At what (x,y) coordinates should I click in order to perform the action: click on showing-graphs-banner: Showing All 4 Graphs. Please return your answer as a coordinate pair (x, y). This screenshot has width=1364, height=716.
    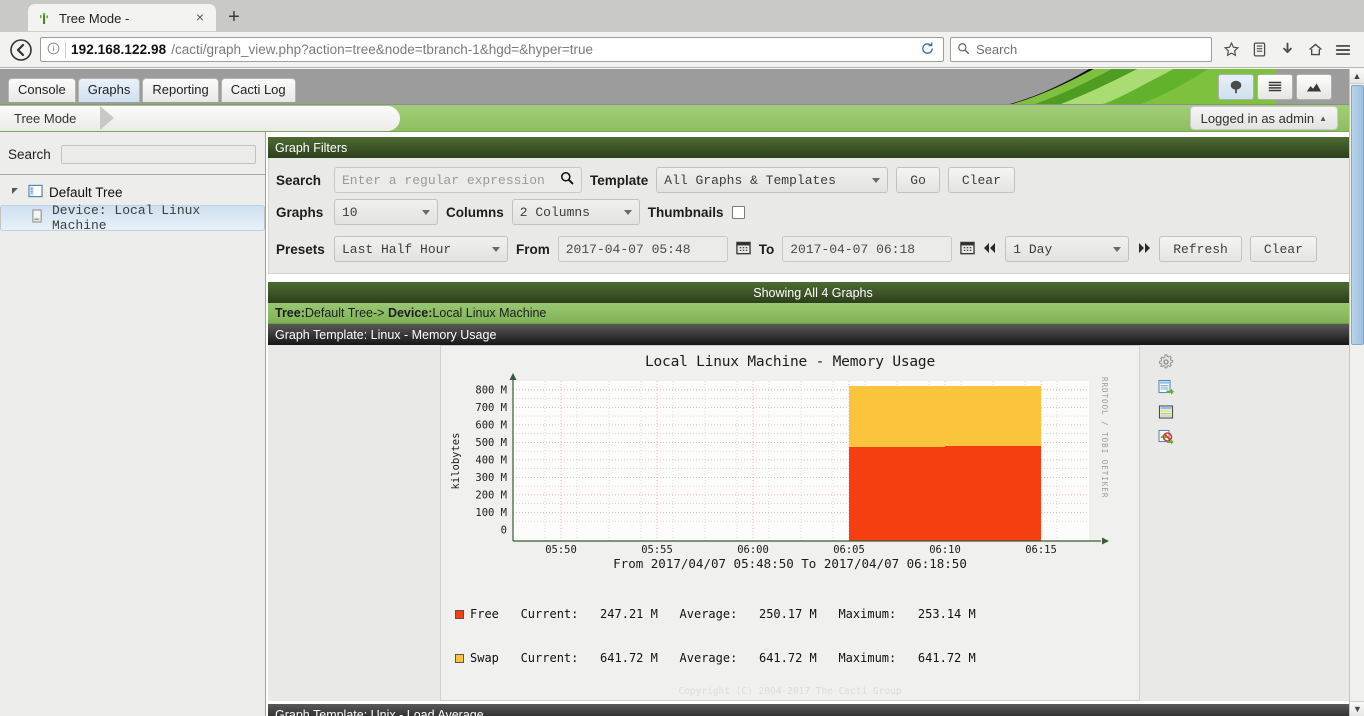
    Looking at the image, I should click on (813, 292).